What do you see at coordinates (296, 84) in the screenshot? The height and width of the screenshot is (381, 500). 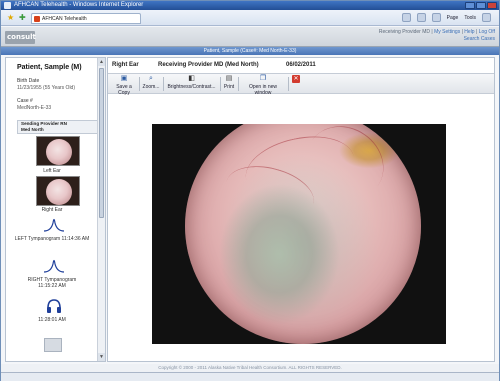 I see `close-image-button: ✕` at bounding box center [296, 84].